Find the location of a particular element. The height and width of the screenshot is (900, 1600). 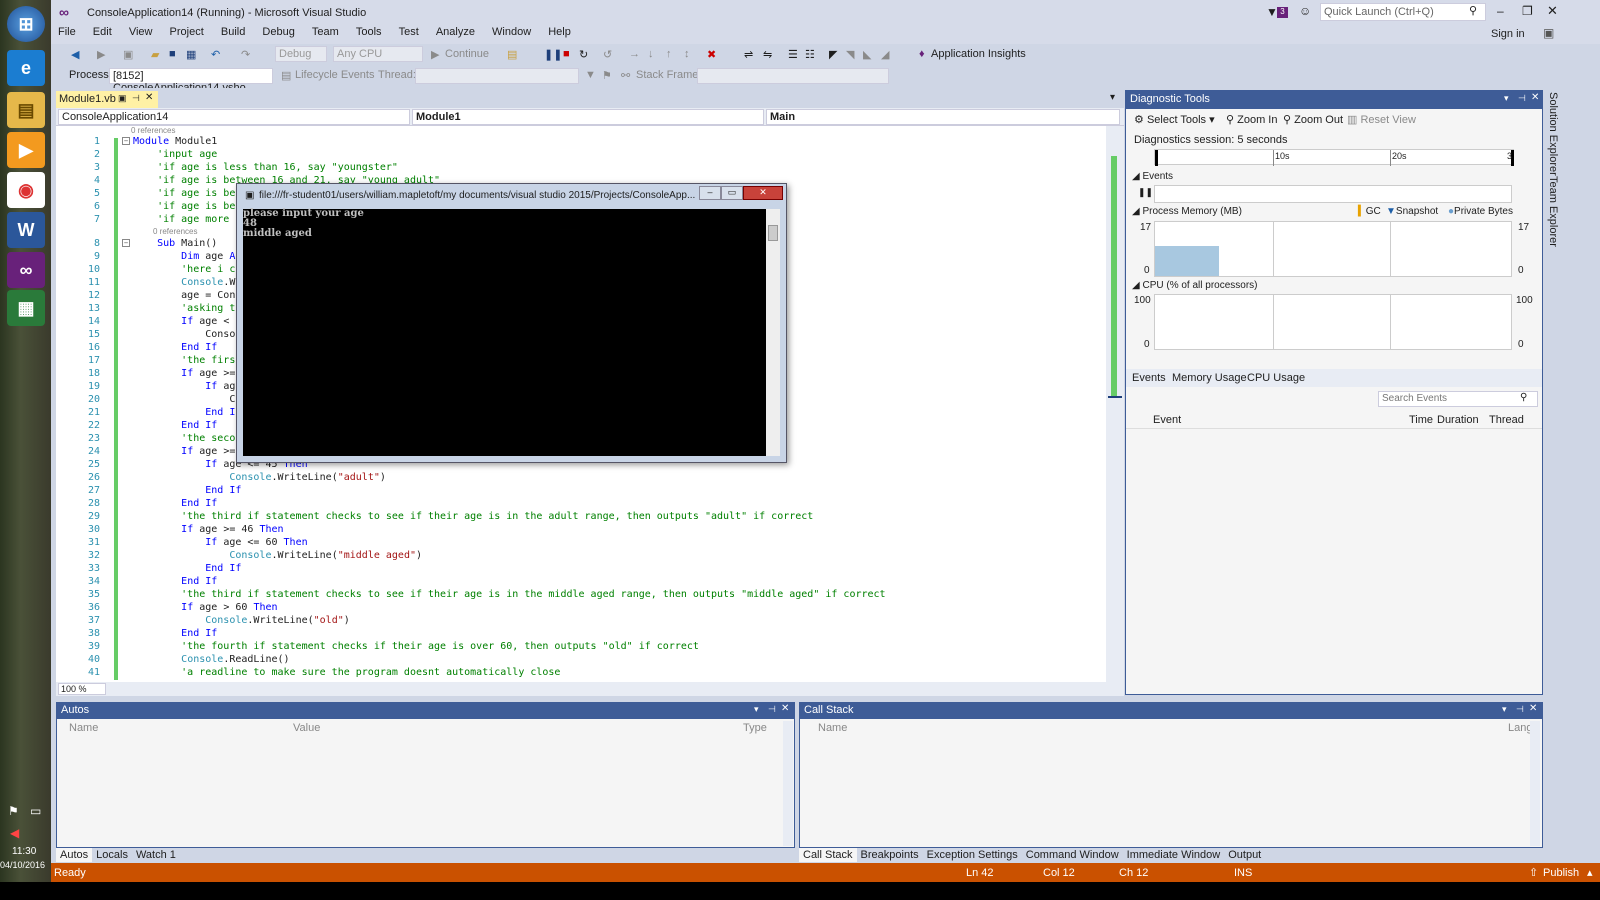

menu-project: Project is located at coordinates (187, 31).